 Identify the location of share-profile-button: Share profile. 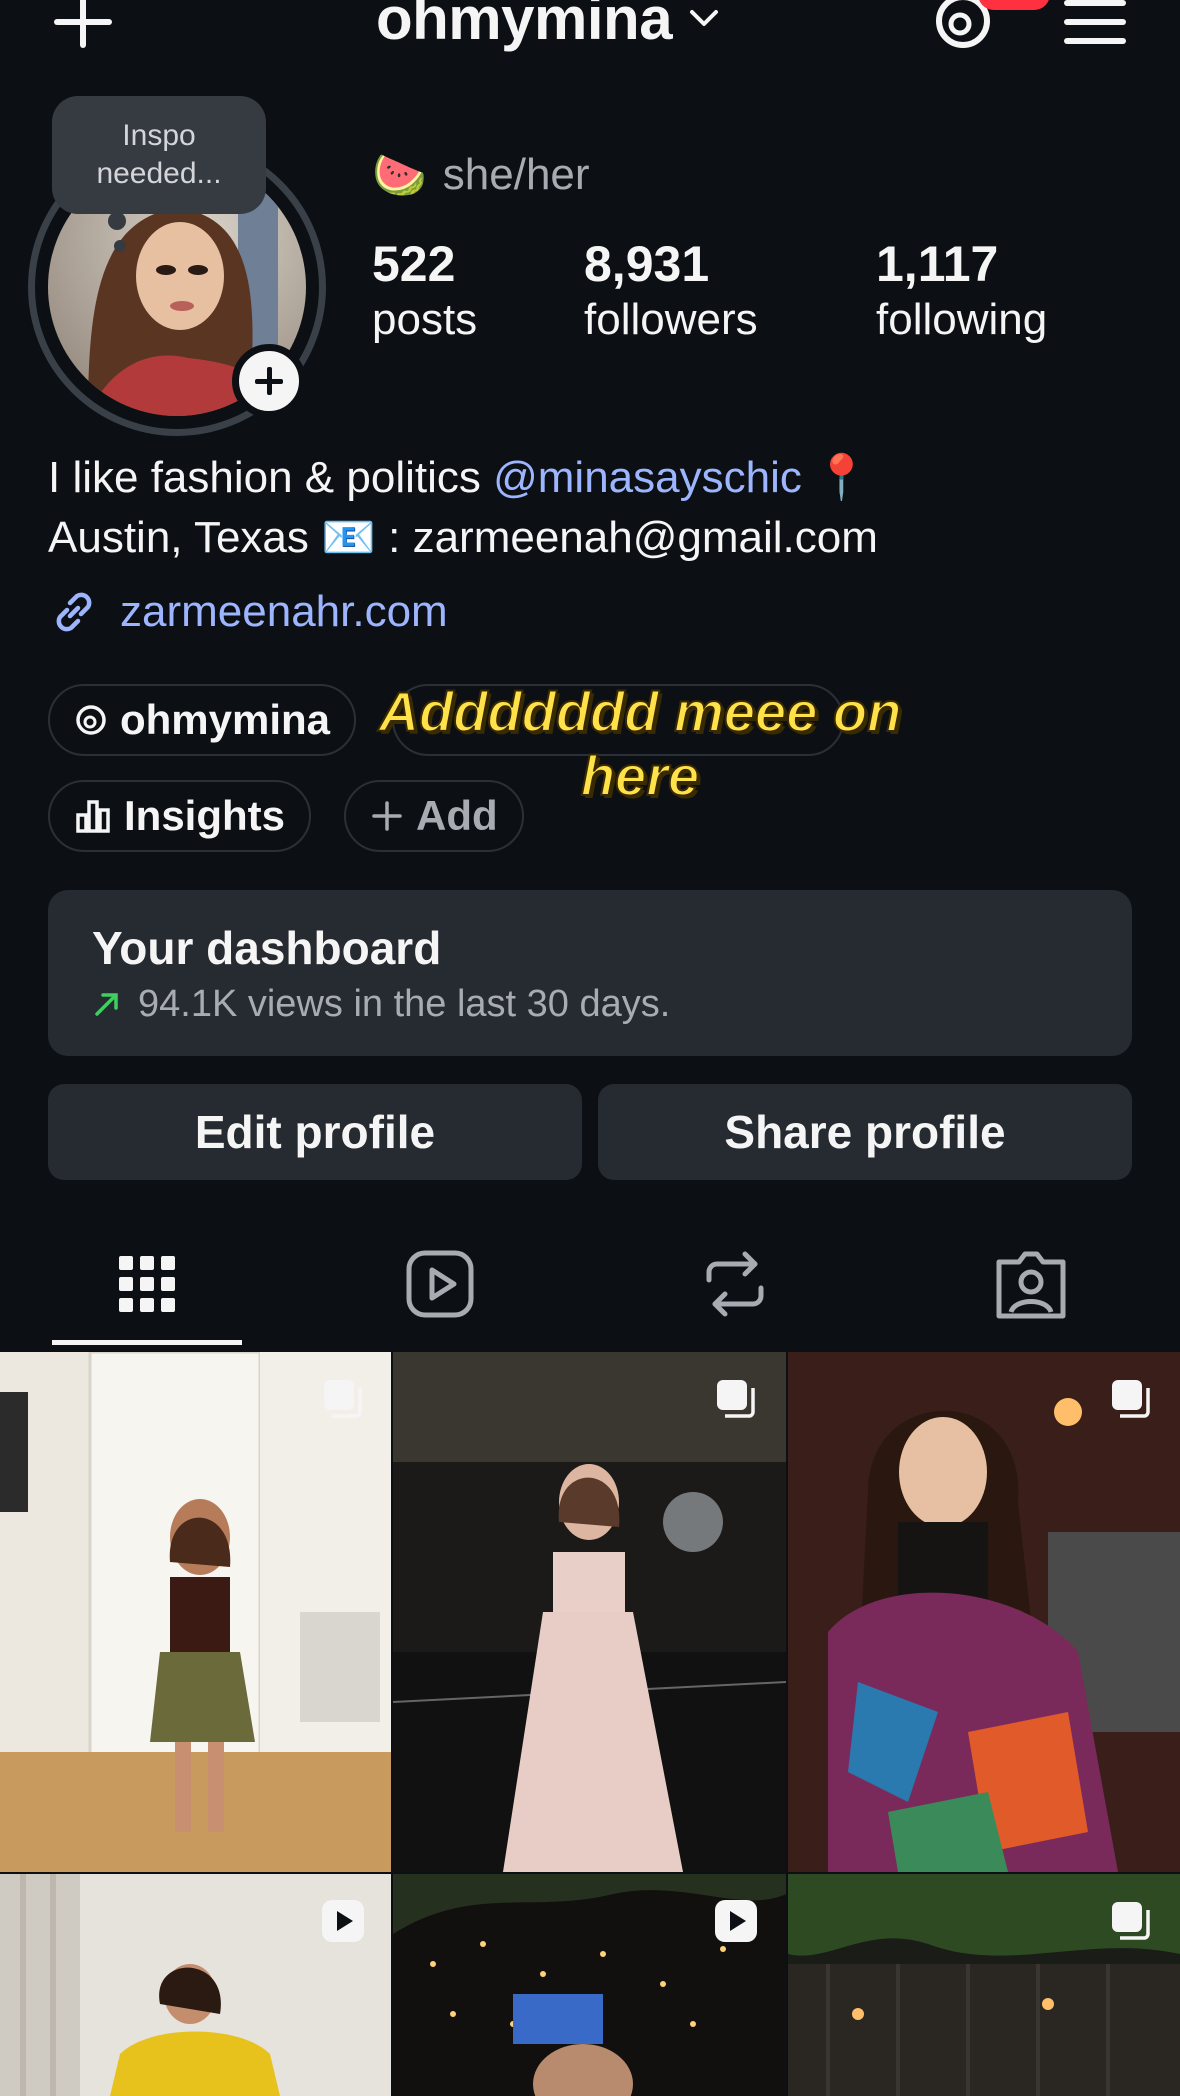
(865, 1132).